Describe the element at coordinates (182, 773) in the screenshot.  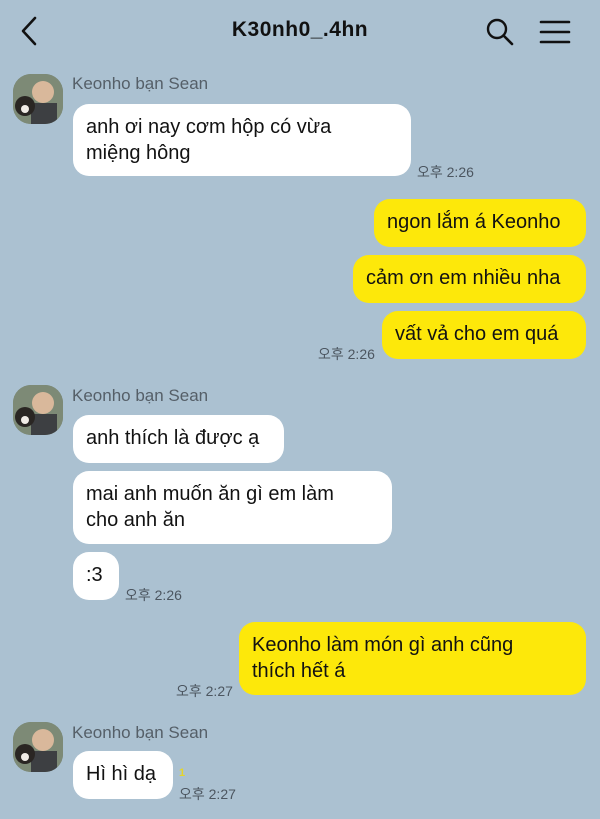
I see `unread-count: 1` at that location.